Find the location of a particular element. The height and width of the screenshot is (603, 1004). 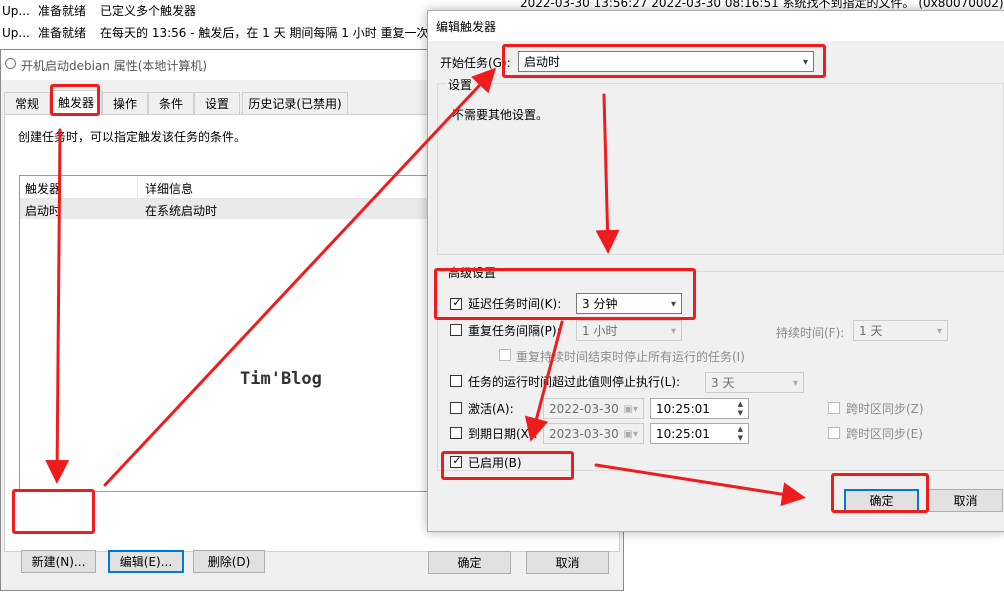

arrow-enabled-to-ok is located at coordinates (700, 485).